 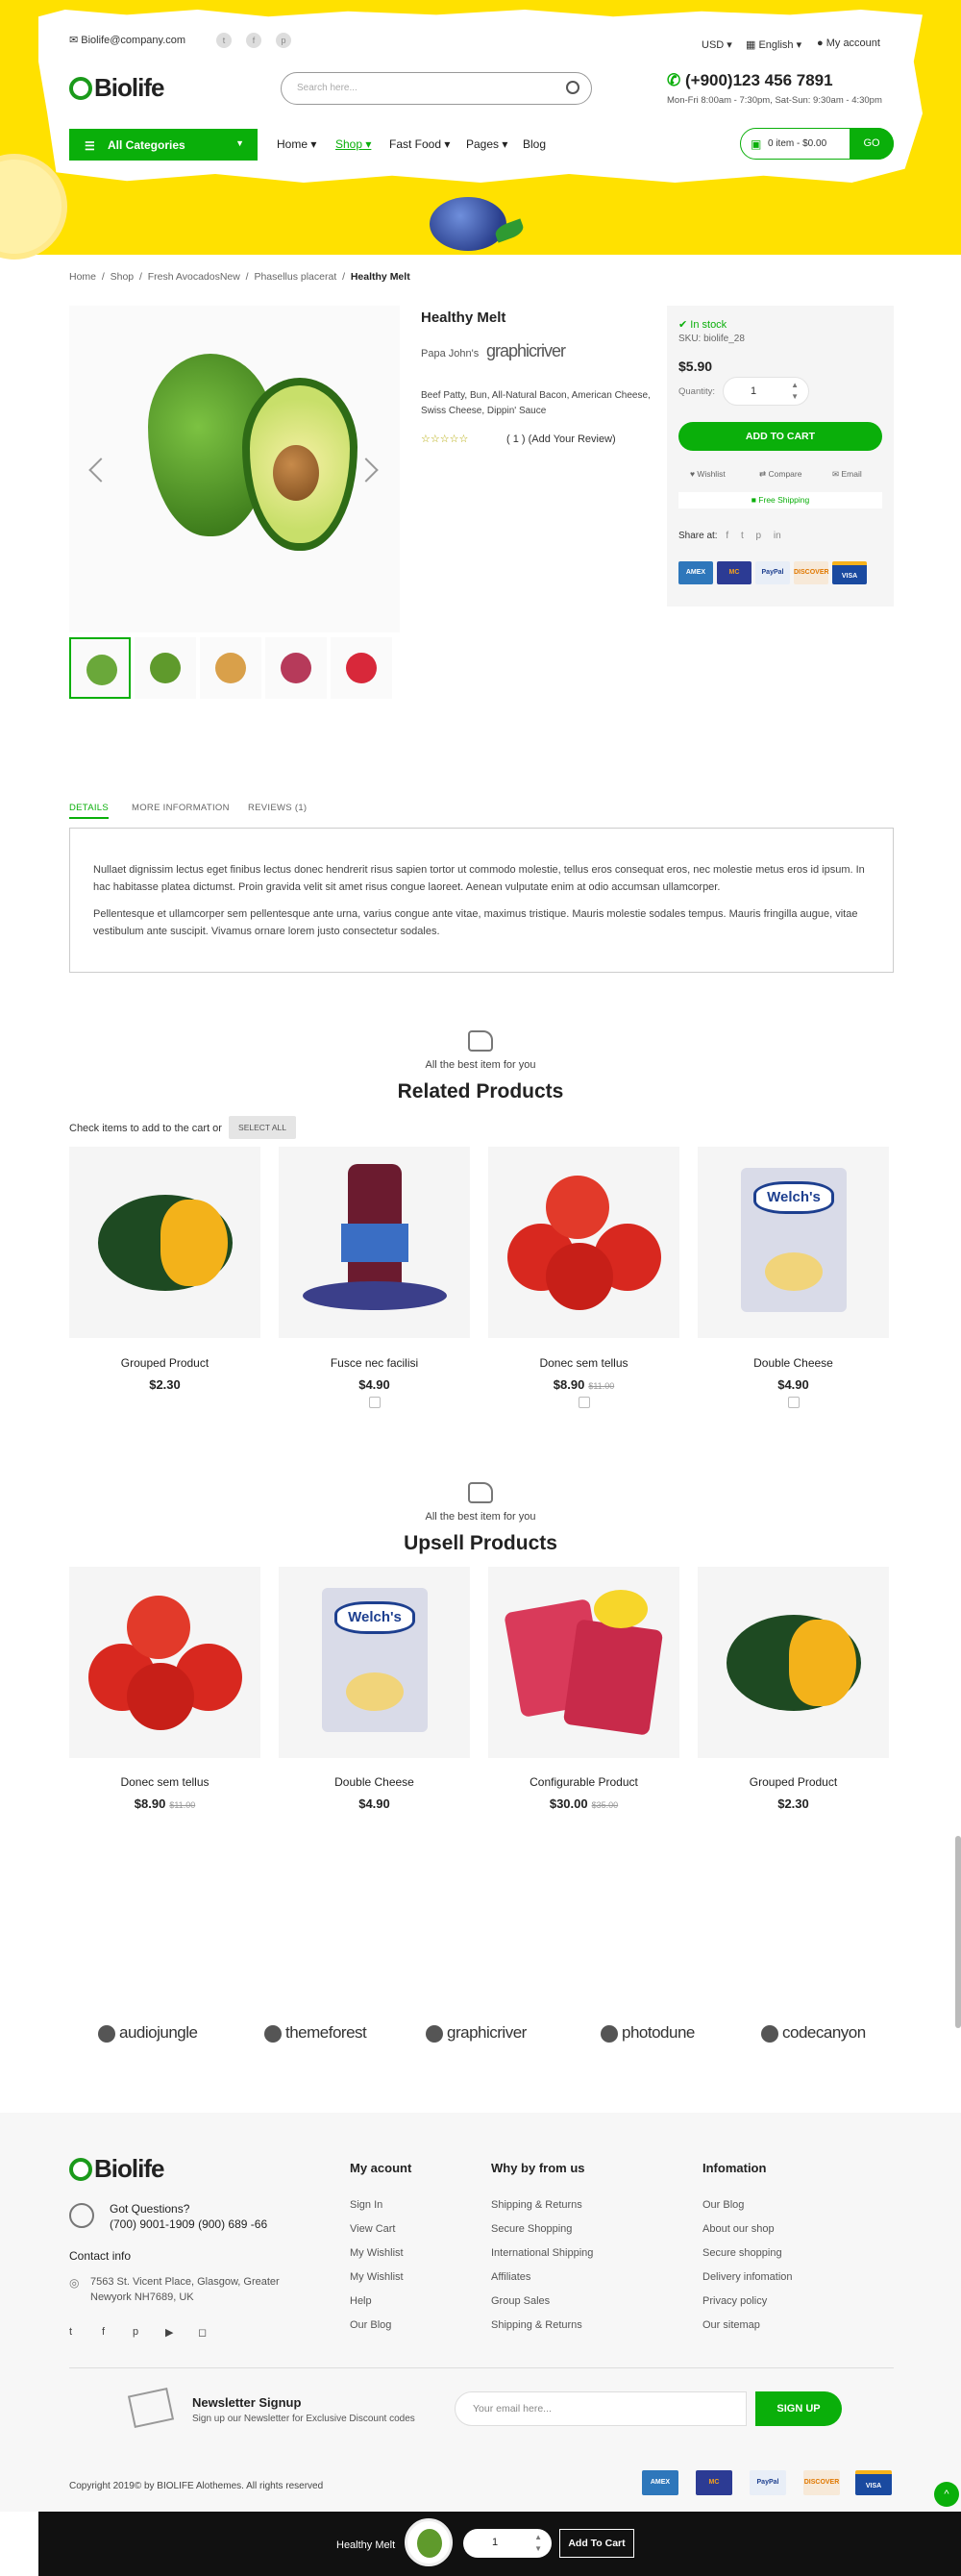 I want to click on footer-link: Secure Shopping, so click(x=531, y=2229).